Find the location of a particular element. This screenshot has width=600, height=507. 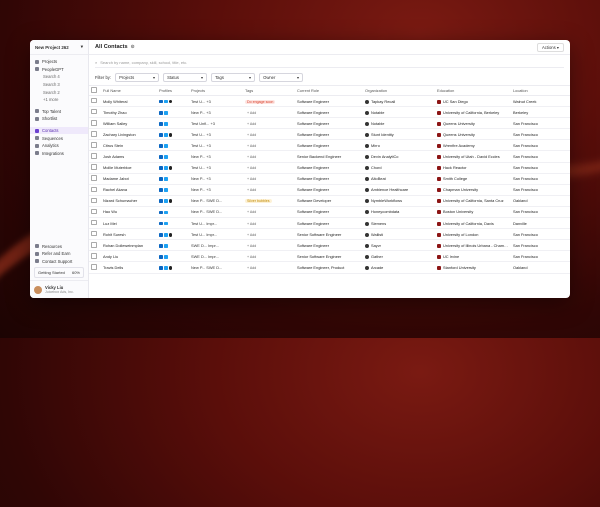

full-name: Hao Wu is located at coordinates (129, 212).